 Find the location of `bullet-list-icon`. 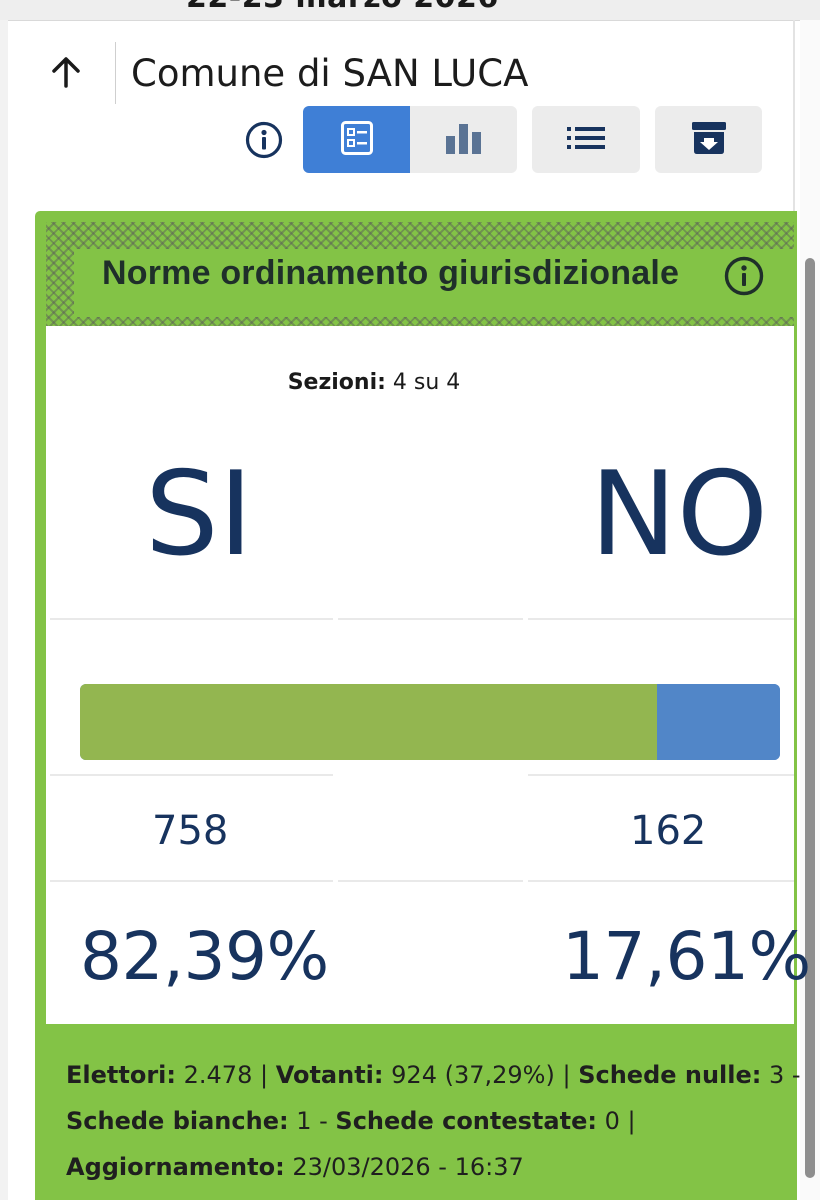

bullet-list-icon is located at coordinates (586, 140).